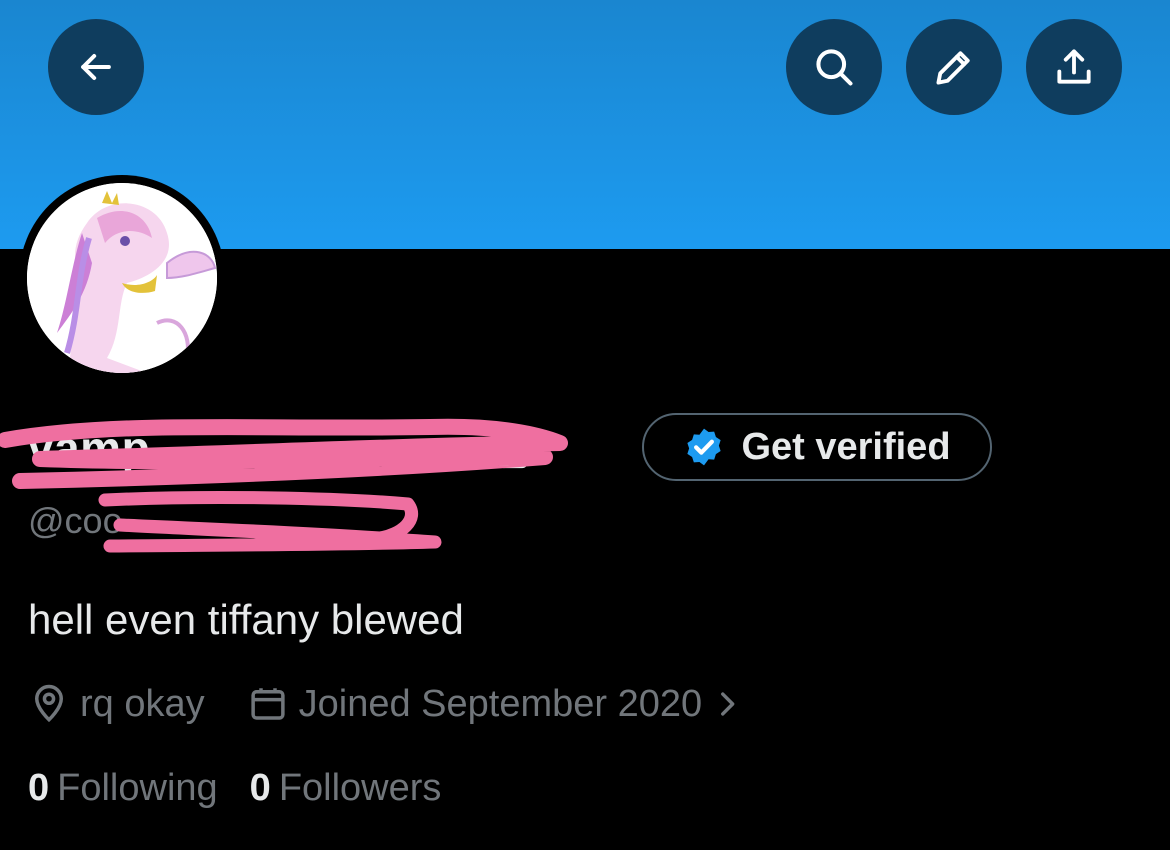 The image size is (1170, 850). Describe the element at coordinates (280, 448) in the screenshot. I see `name-row: vamp` at that location.